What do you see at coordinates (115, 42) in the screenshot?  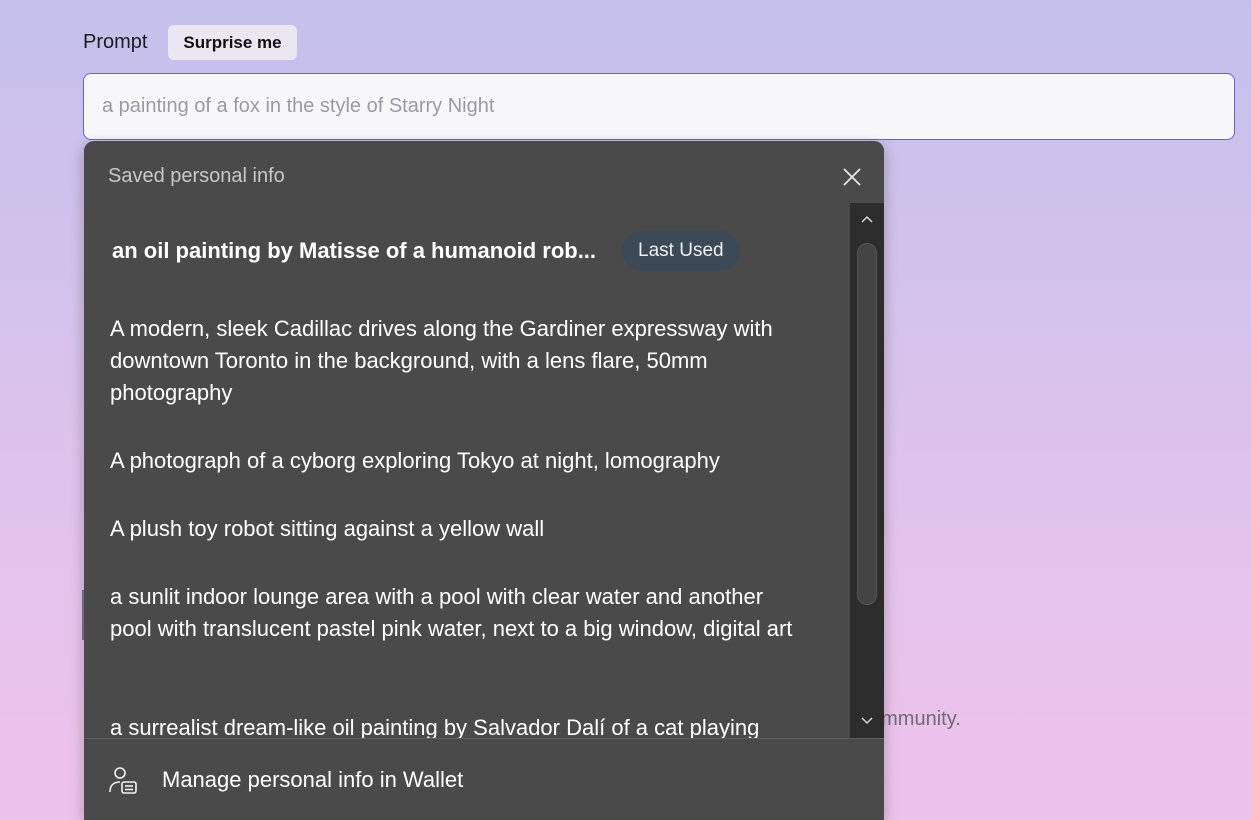 I see `prompt-label: Prompt` at bounding box center [115, 42].